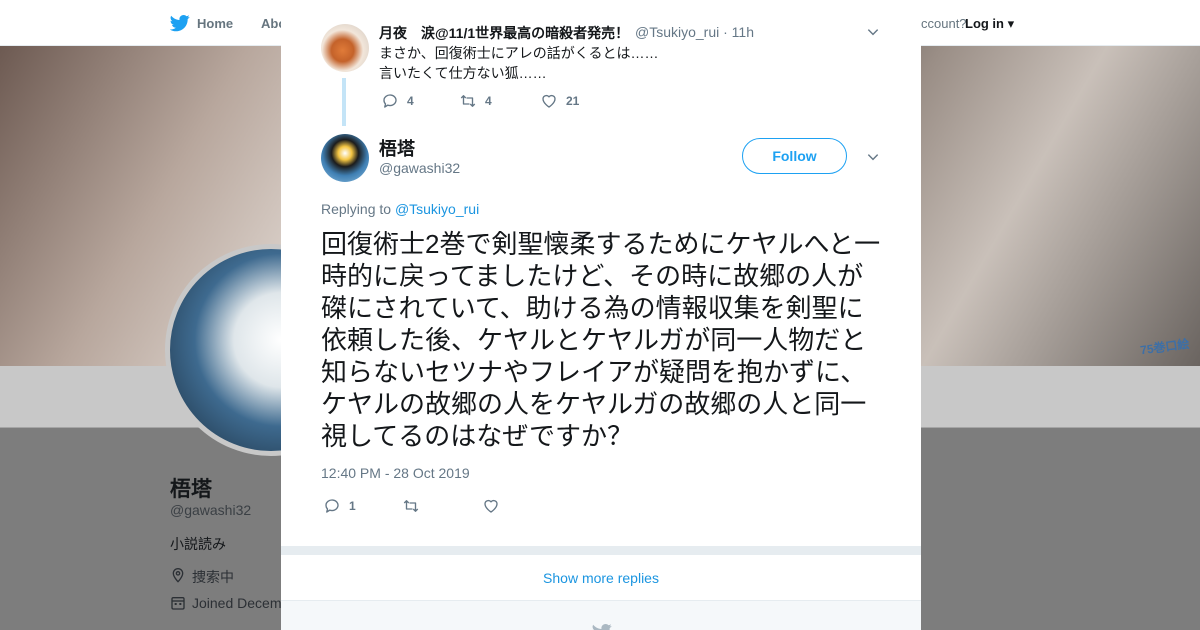  Describe the element at coordinates (352, 506) in the screenshot. I see `main-reply-count: 1` at that location.